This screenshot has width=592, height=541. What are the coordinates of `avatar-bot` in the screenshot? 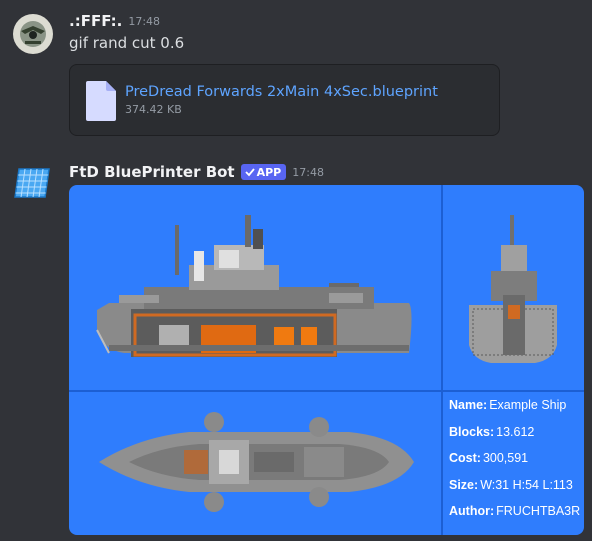 It's located at (33, 183).